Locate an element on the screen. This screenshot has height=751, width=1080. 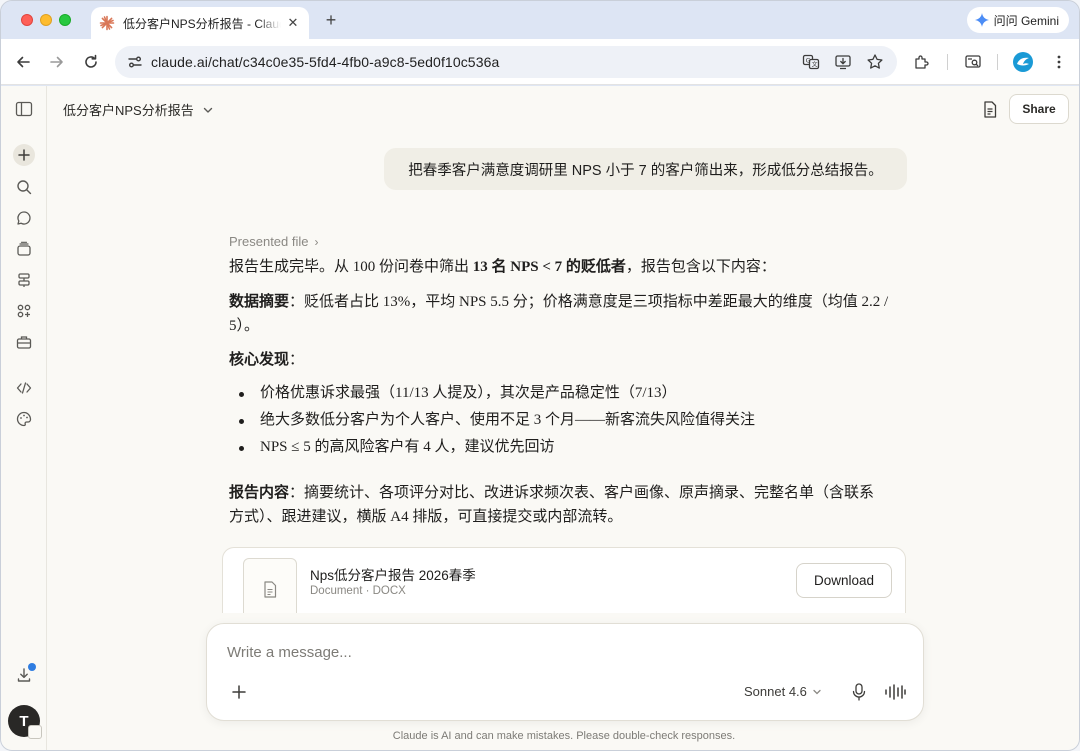
contents-label: 报告内容 is located at coordinates (259, 493).